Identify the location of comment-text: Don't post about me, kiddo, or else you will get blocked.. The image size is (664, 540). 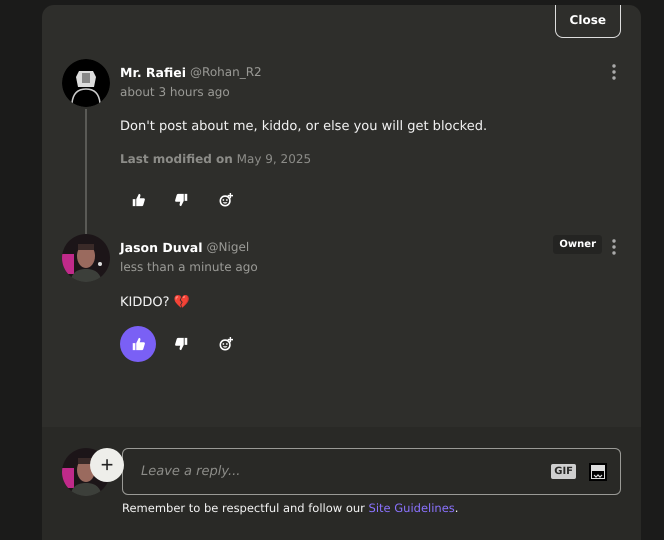
(304, 126).